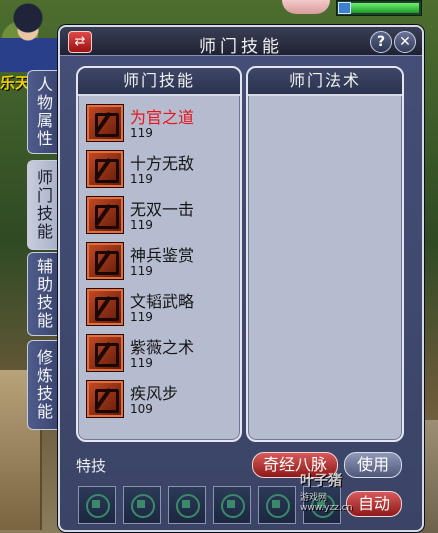 The image size is (438, 533). What do you see at coordinates (105, 399) in the screenshot?
I see `wind-step-icon` at bounding box center [105, 399].